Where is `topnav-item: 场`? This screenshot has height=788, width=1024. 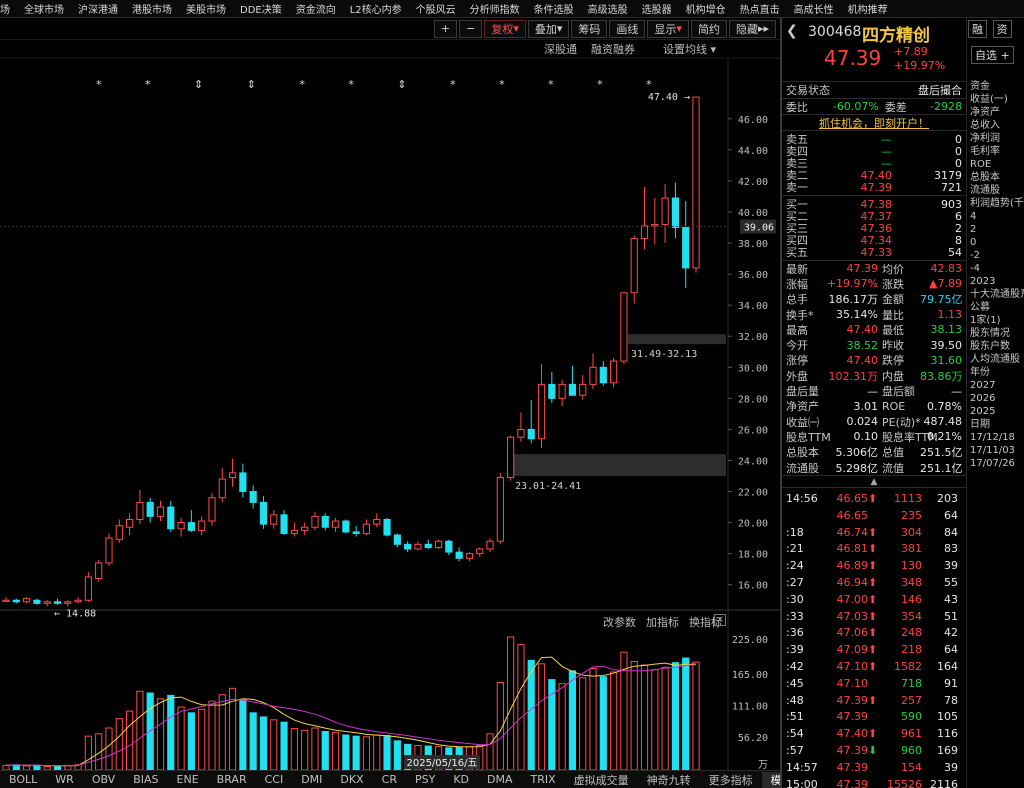 topnav-item: 场 is located at coordinates (5, 8).